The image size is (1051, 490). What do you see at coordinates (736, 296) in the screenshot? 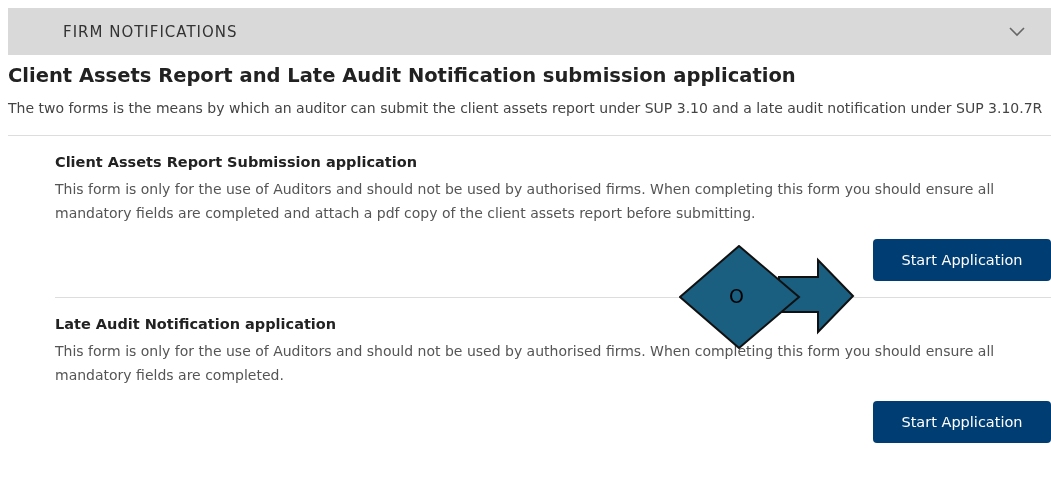
I see `annotation-label: O` at bounding box center [736, 296].